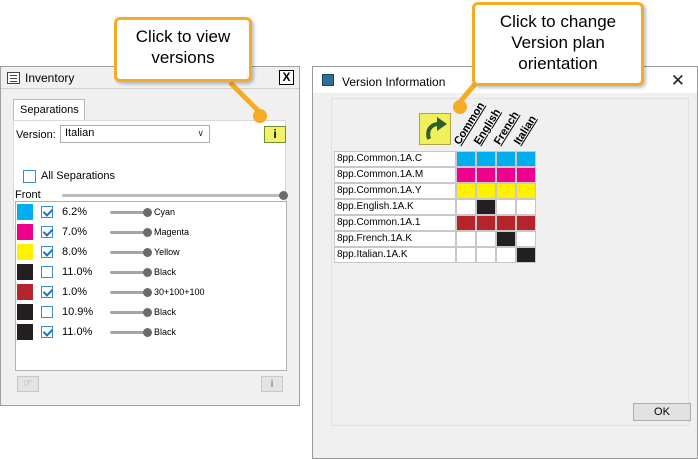  Describe the element at coordinates (75, 232) in the screenshot. I see `separation-percent: 7.0%` at that location.